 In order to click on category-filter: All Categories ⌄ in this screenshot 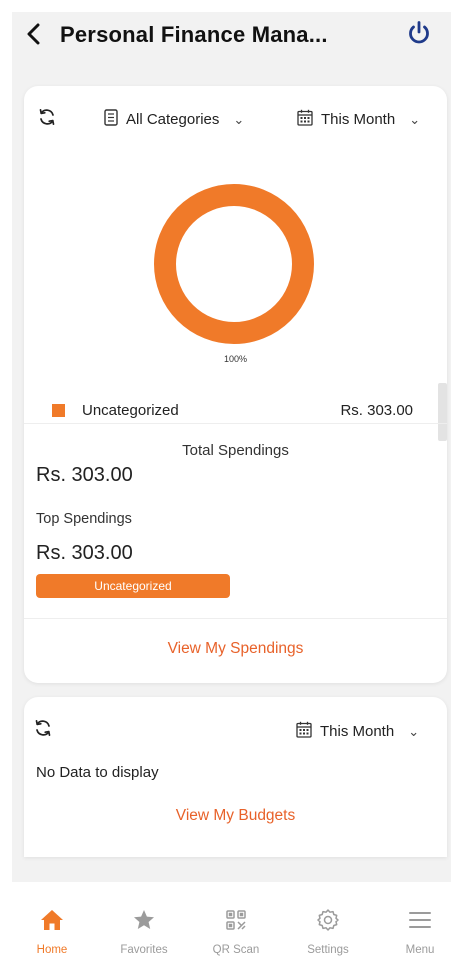, I will do `click(174, 119)`.